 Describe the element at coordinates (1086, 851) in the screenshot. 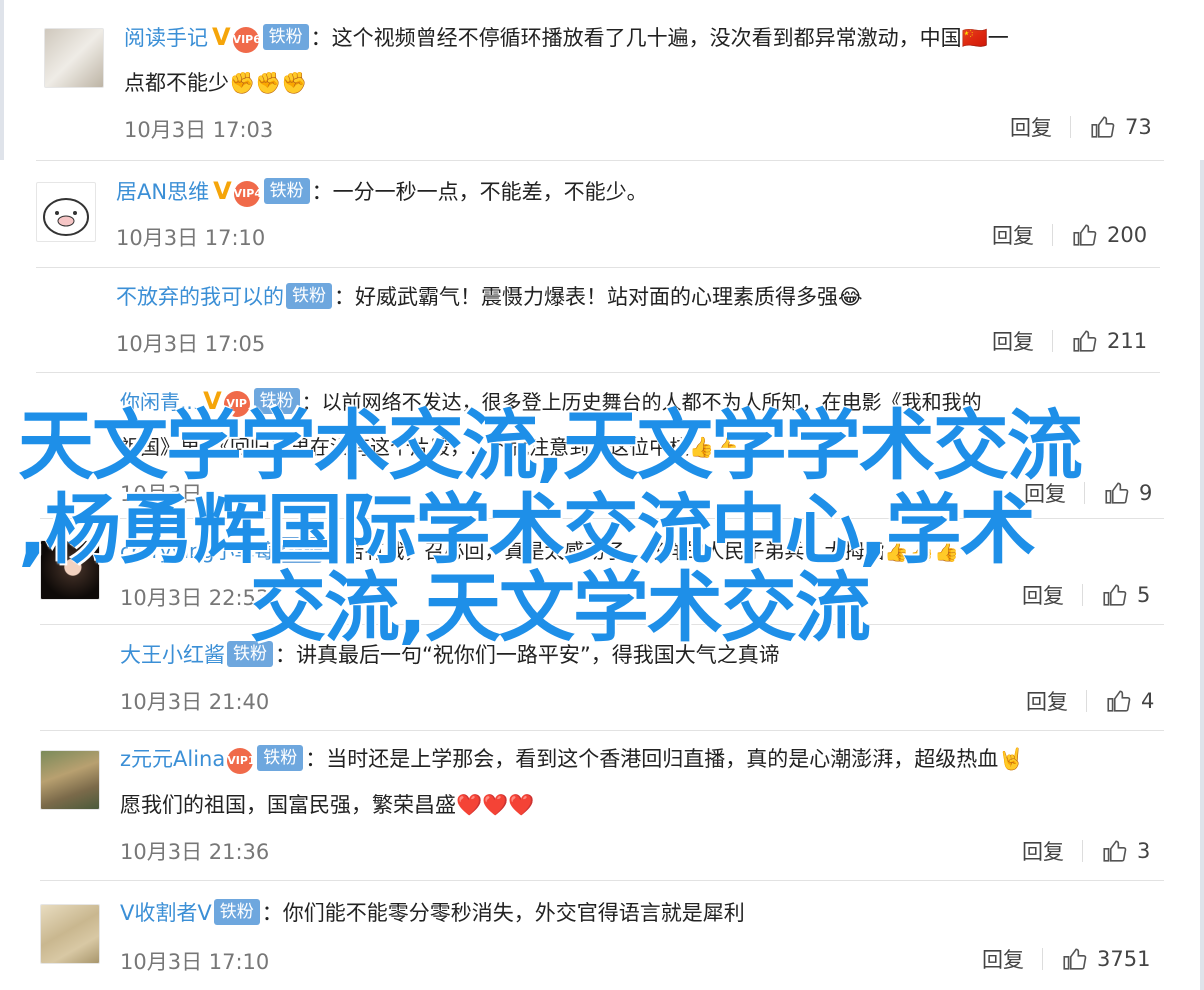

I see `comment-actions: 回复 3` at that location.